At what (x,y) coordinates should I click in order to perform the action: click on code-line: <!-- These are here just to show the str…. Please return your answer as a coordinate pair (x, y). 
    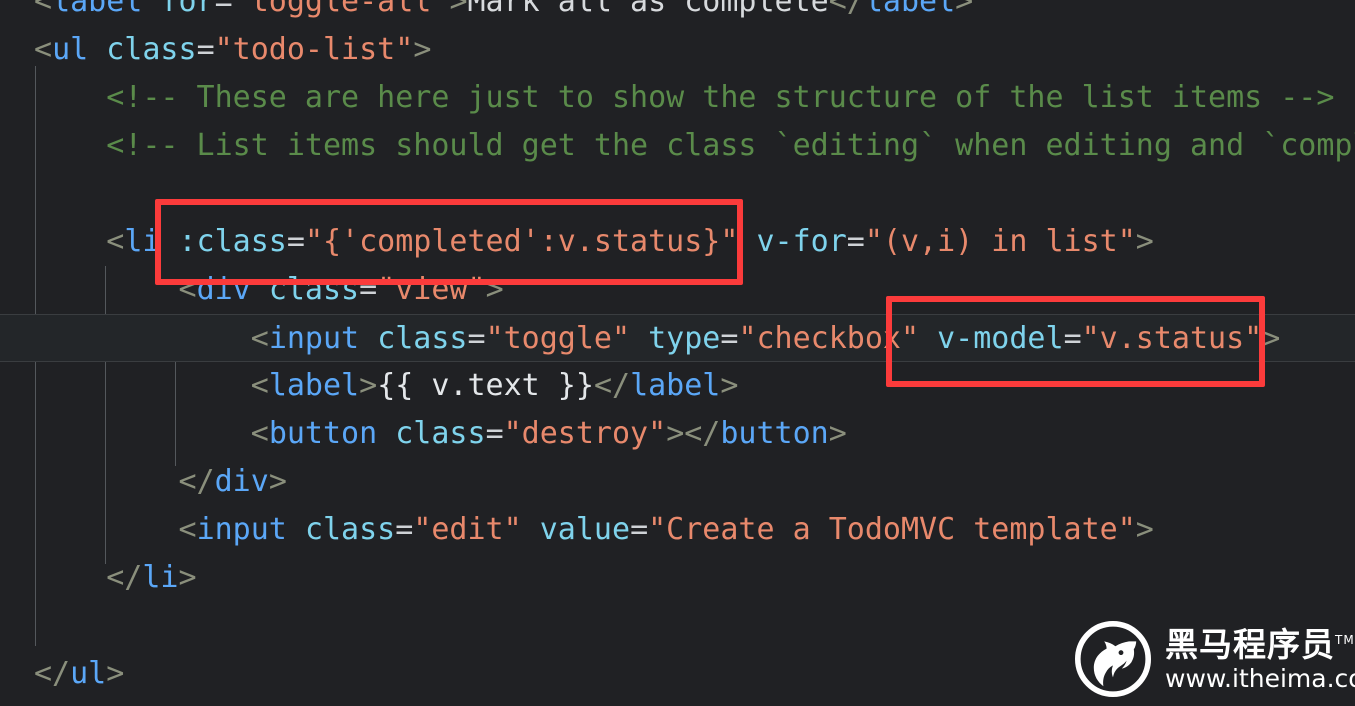
    Looking at the image, I should click on (677, 98).